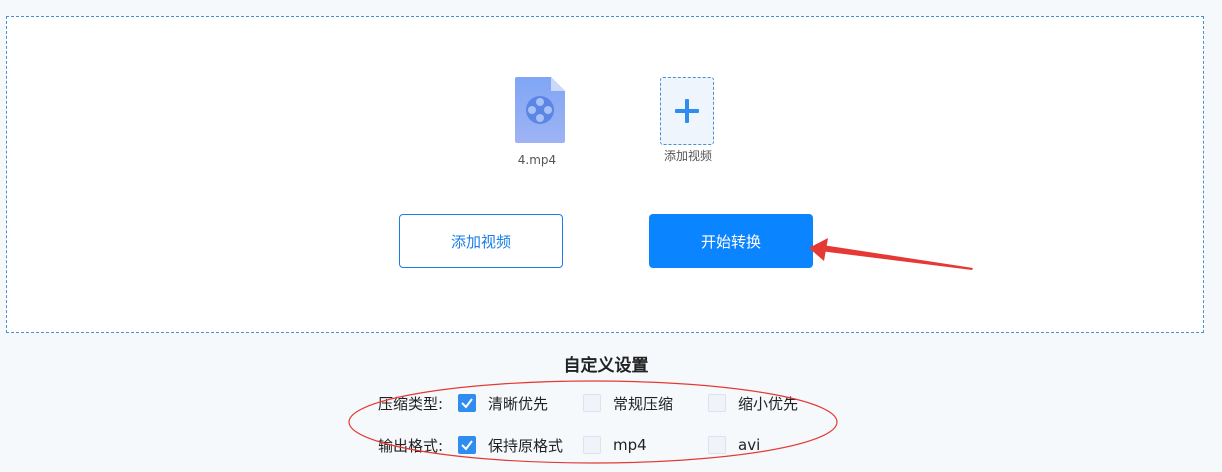 This screenshot has height=472, width=1222. I want to click on add-video-box, so click(687, 111).